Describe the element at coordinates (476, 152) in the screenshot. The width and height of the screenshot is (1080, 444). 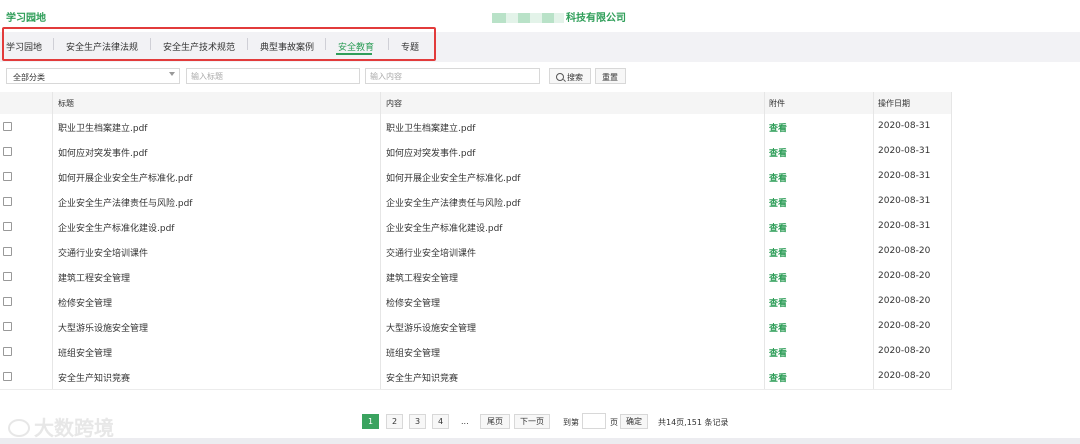
I see `table-row: 如何应对突发事件.pdf 如何应对突发事件.pdf 查看 2020-08-31` at that location.